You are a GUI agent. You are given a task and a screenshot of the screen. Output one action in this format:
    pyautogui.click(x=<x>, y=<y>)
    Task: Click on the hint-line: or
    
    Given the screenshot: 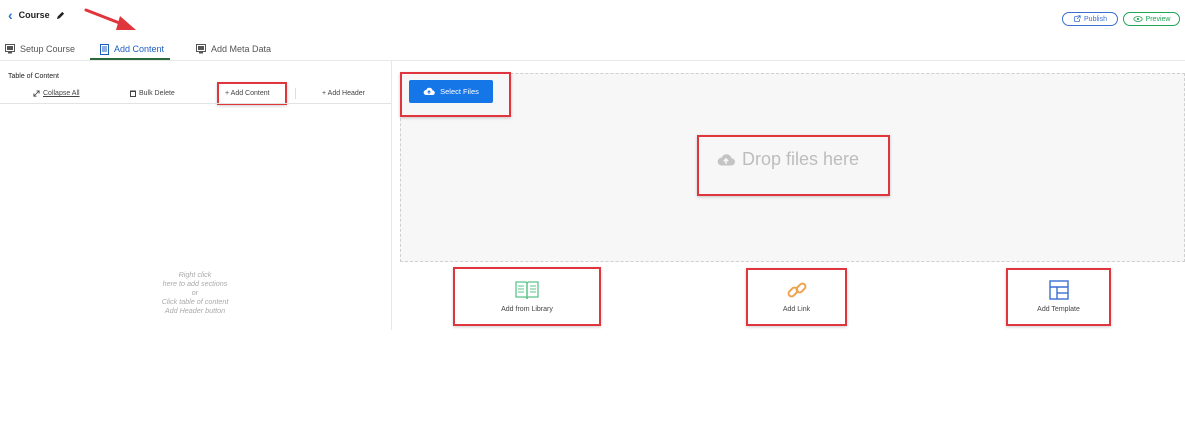 What is the action you would take?
    pyautogui.click(x=195, y=292)
    